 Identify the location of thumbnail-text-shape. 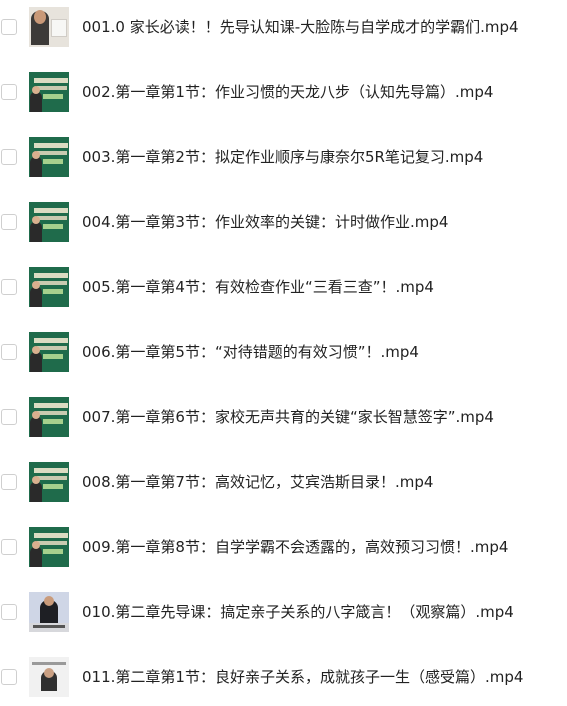
(49, 663).